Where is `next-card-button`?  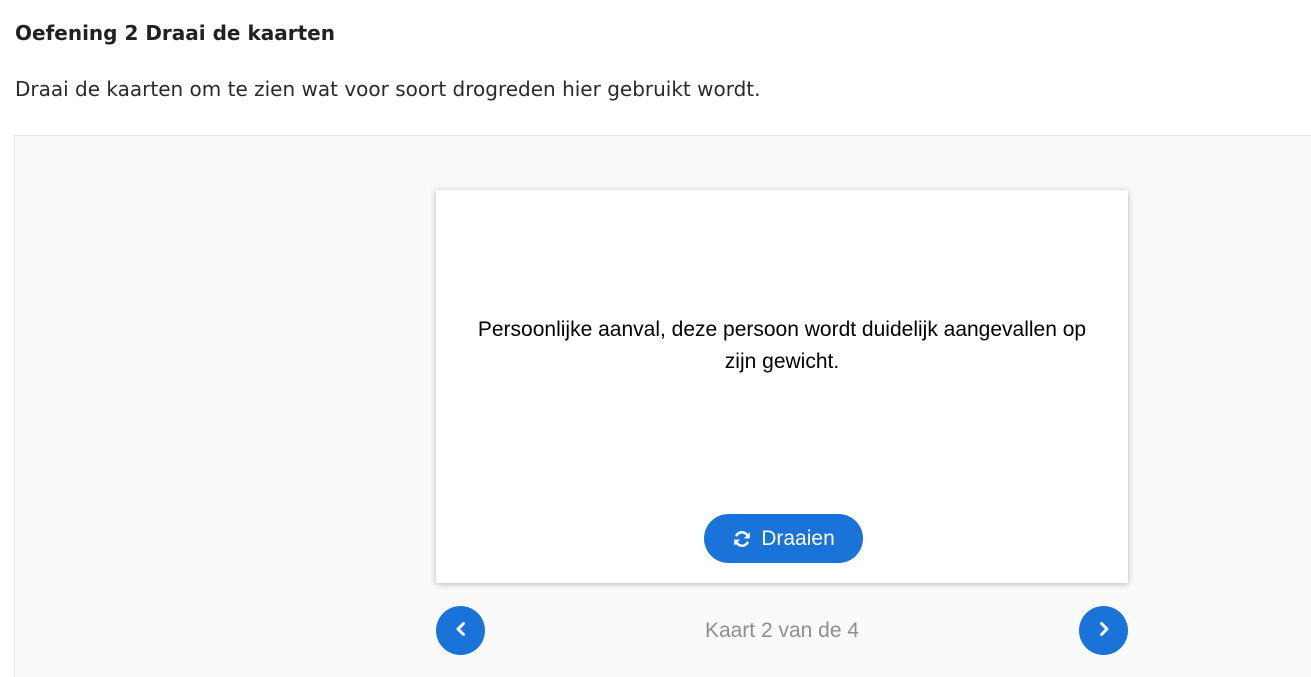 next-card-button is located at coordinates (1103, 630).